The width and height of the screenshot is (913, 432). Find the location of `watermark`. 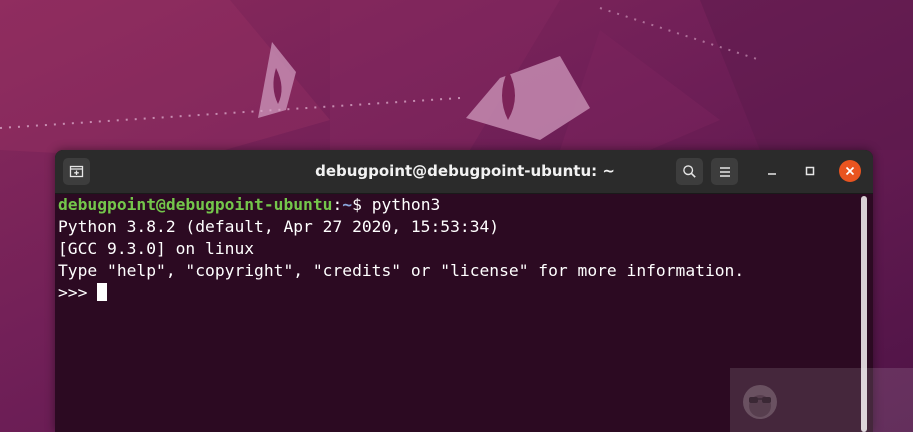

watermark is located at coordinates (821, 400).